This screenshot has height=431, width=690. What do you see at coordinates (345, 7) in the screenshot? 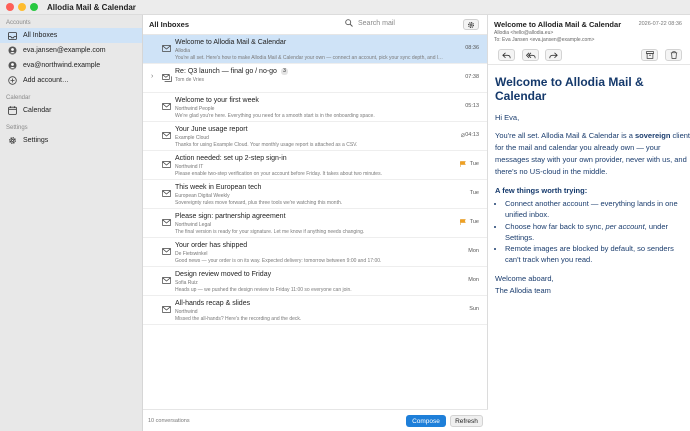
I see `title-bar: Allodia Mail & Calendar` at bounding box center [345, 7].